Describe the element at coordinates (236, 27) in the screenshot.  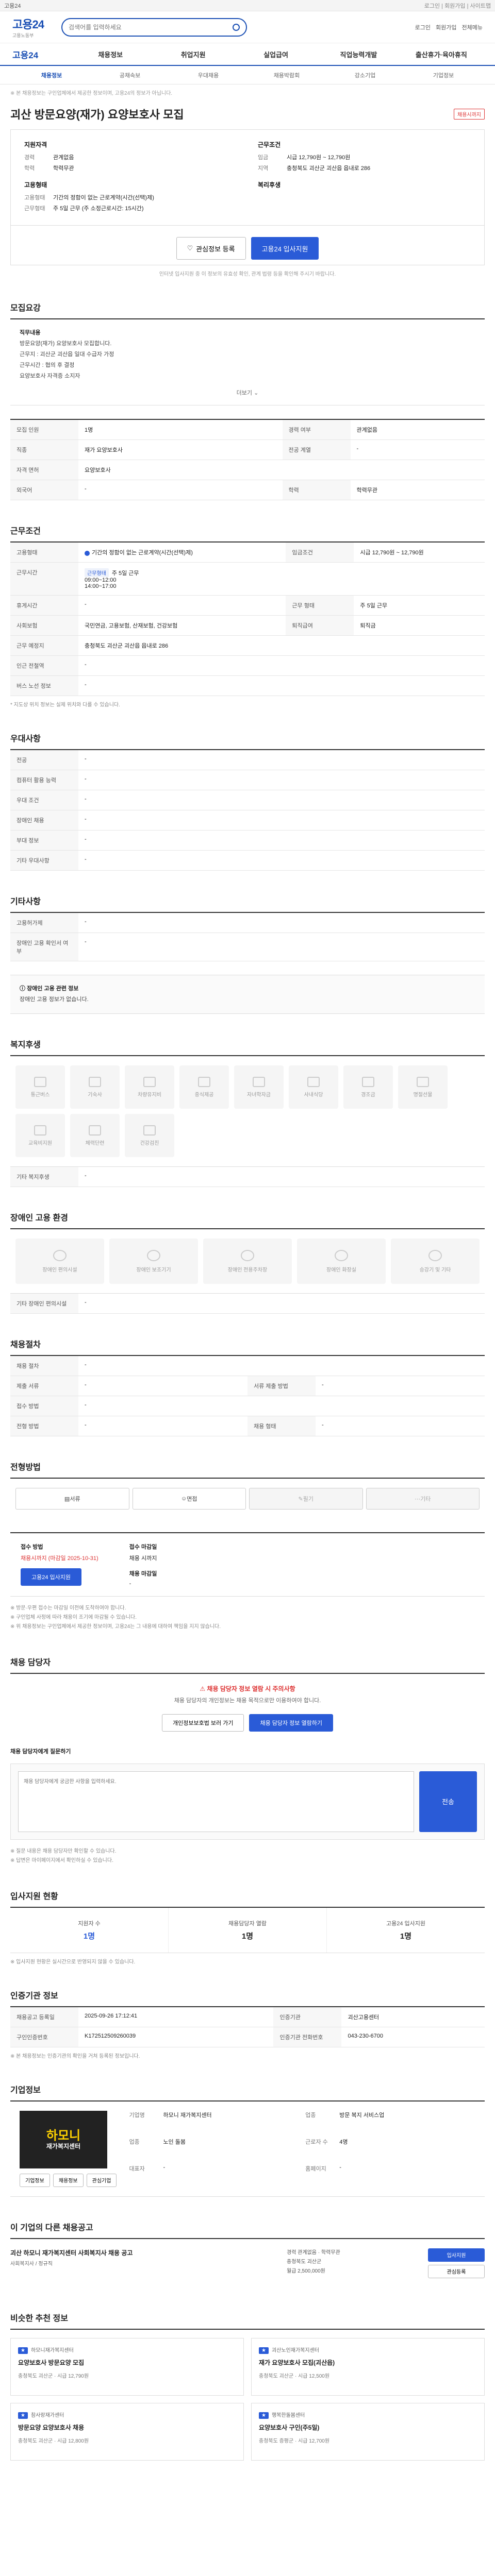
I see `search-icon` at that location.